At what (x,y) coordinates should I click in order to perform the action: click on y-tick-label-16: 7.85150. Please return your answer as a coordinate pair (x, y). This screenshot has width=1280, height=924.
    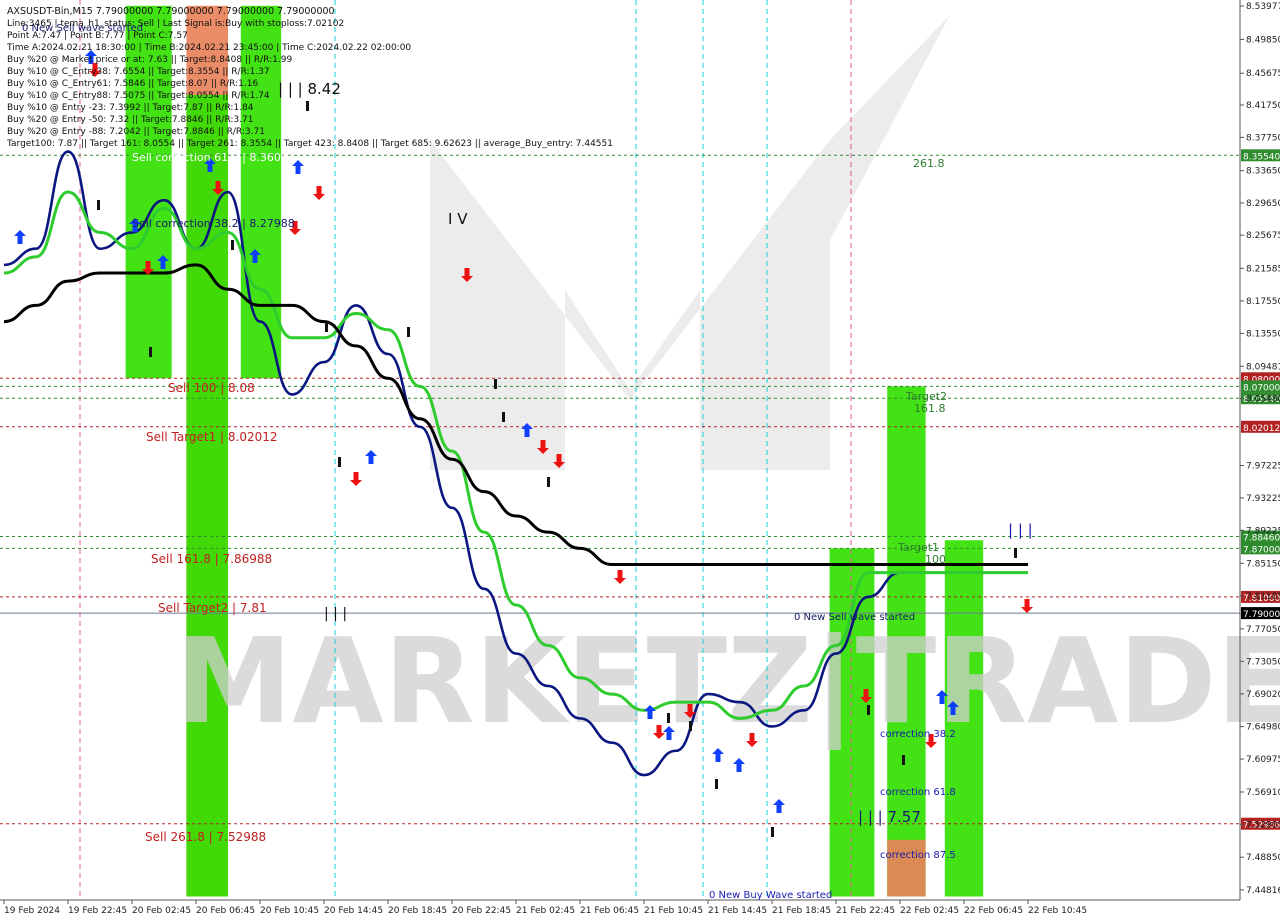
    Looking at the image, I should click on (1263, 564).